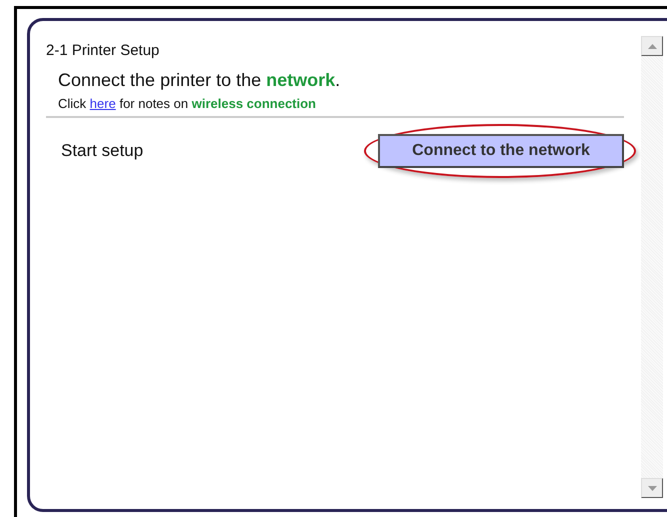 The height and width of the screenshot is (517, 667). Describe the element at coordinates (103, 50) in the screenshot. I see `panel-title: 2-1 Printer Setup` at that location.